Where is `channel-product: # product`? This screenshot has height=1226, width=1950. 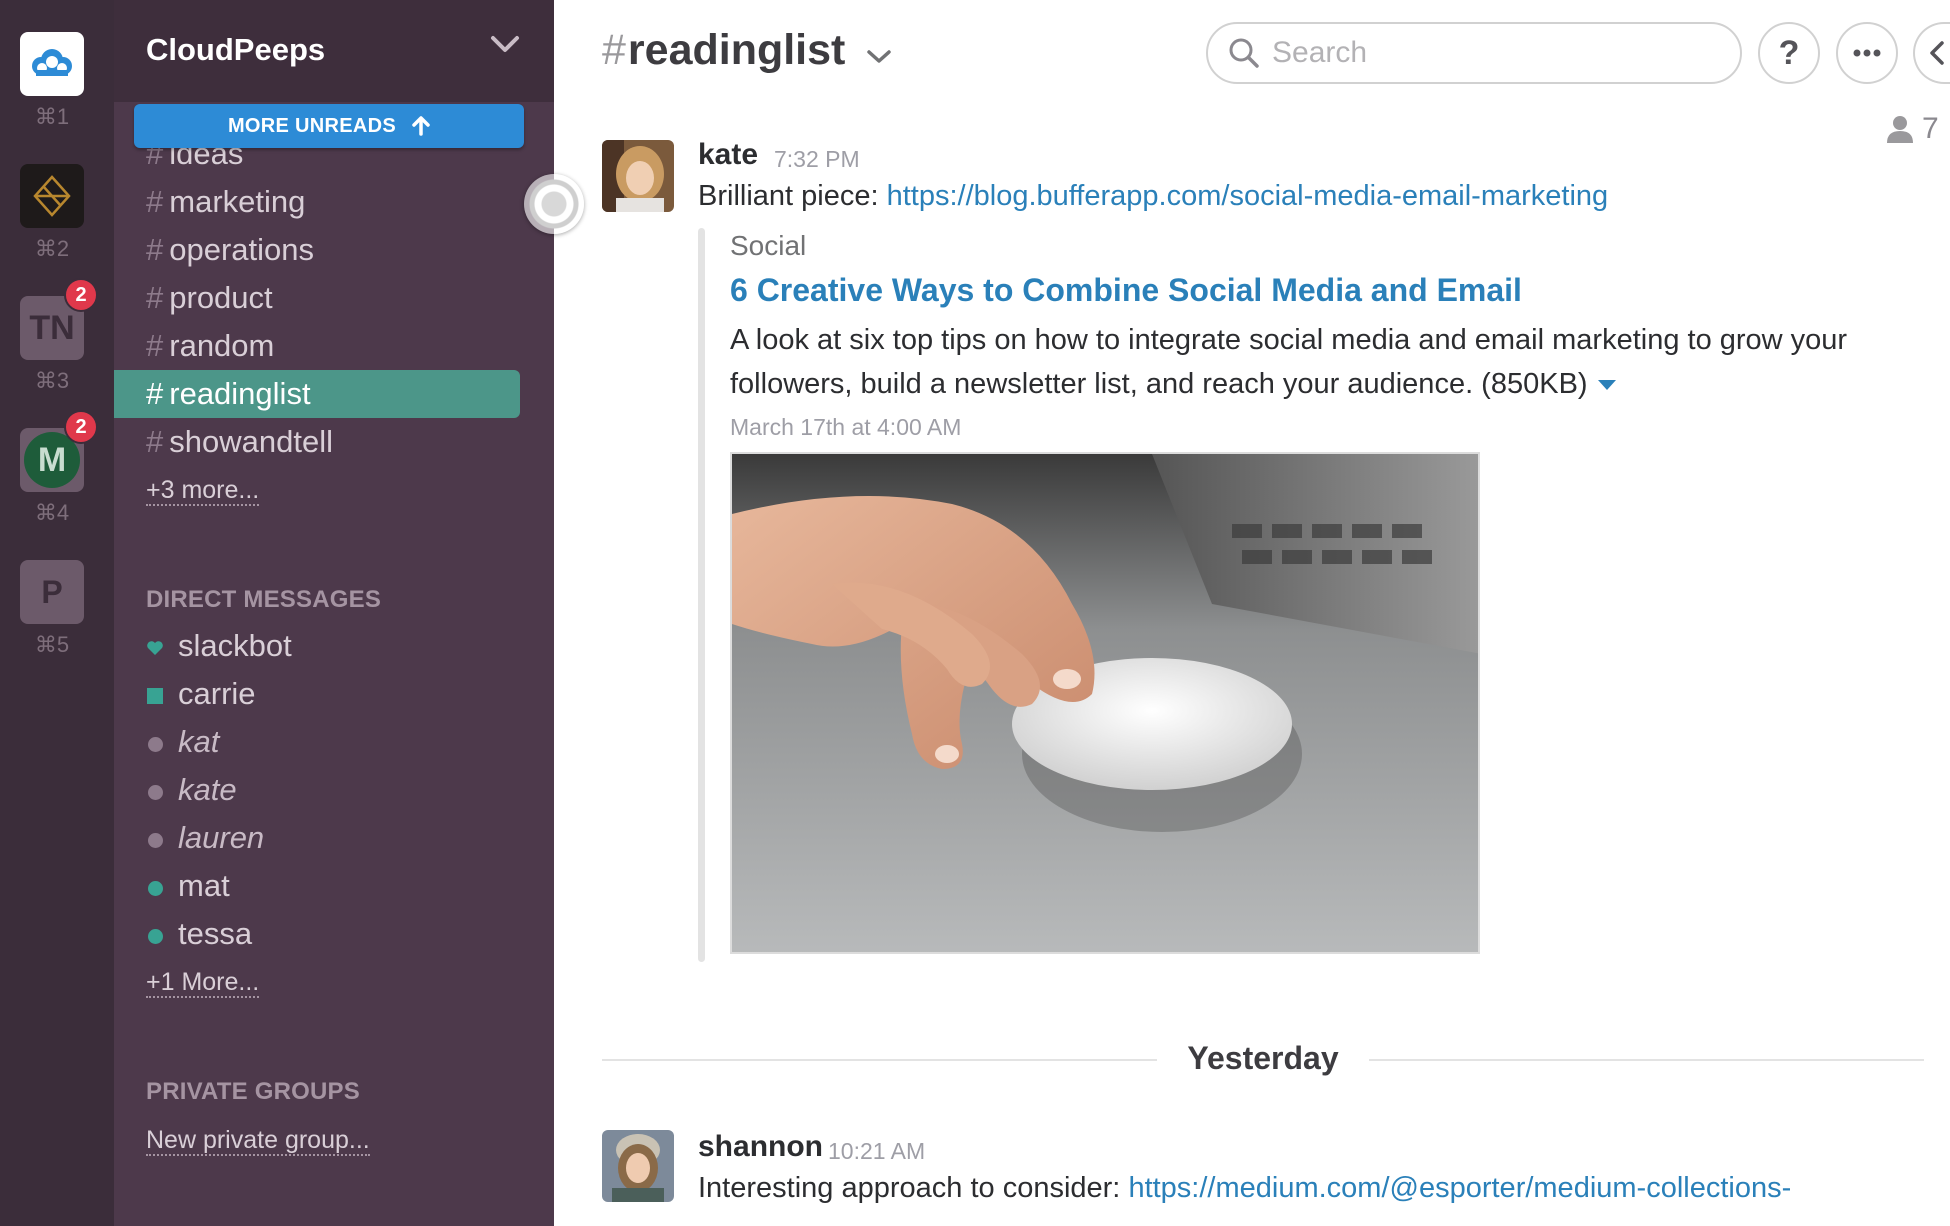
channel-product: # product is located at coordinates (317, 298).